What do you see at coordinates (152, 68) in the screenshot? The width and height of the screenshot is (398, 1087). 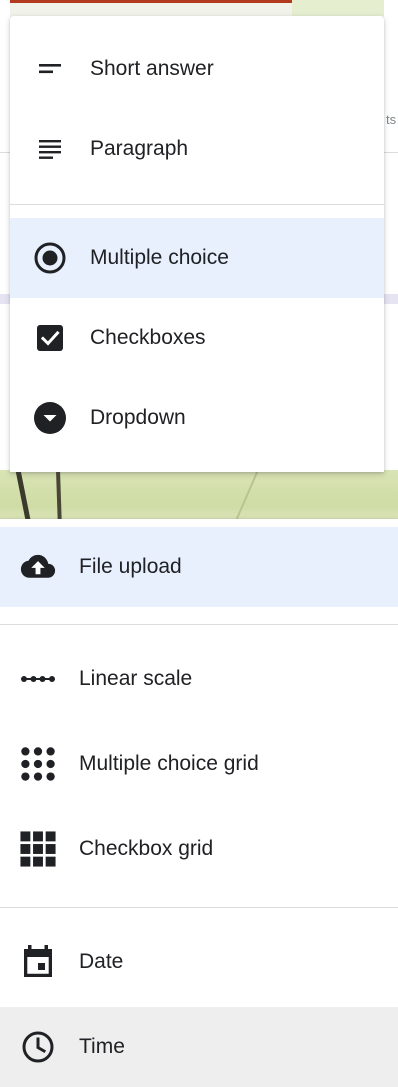 I see `menu-item-label: Short answer` at bounding box center [152, 68].